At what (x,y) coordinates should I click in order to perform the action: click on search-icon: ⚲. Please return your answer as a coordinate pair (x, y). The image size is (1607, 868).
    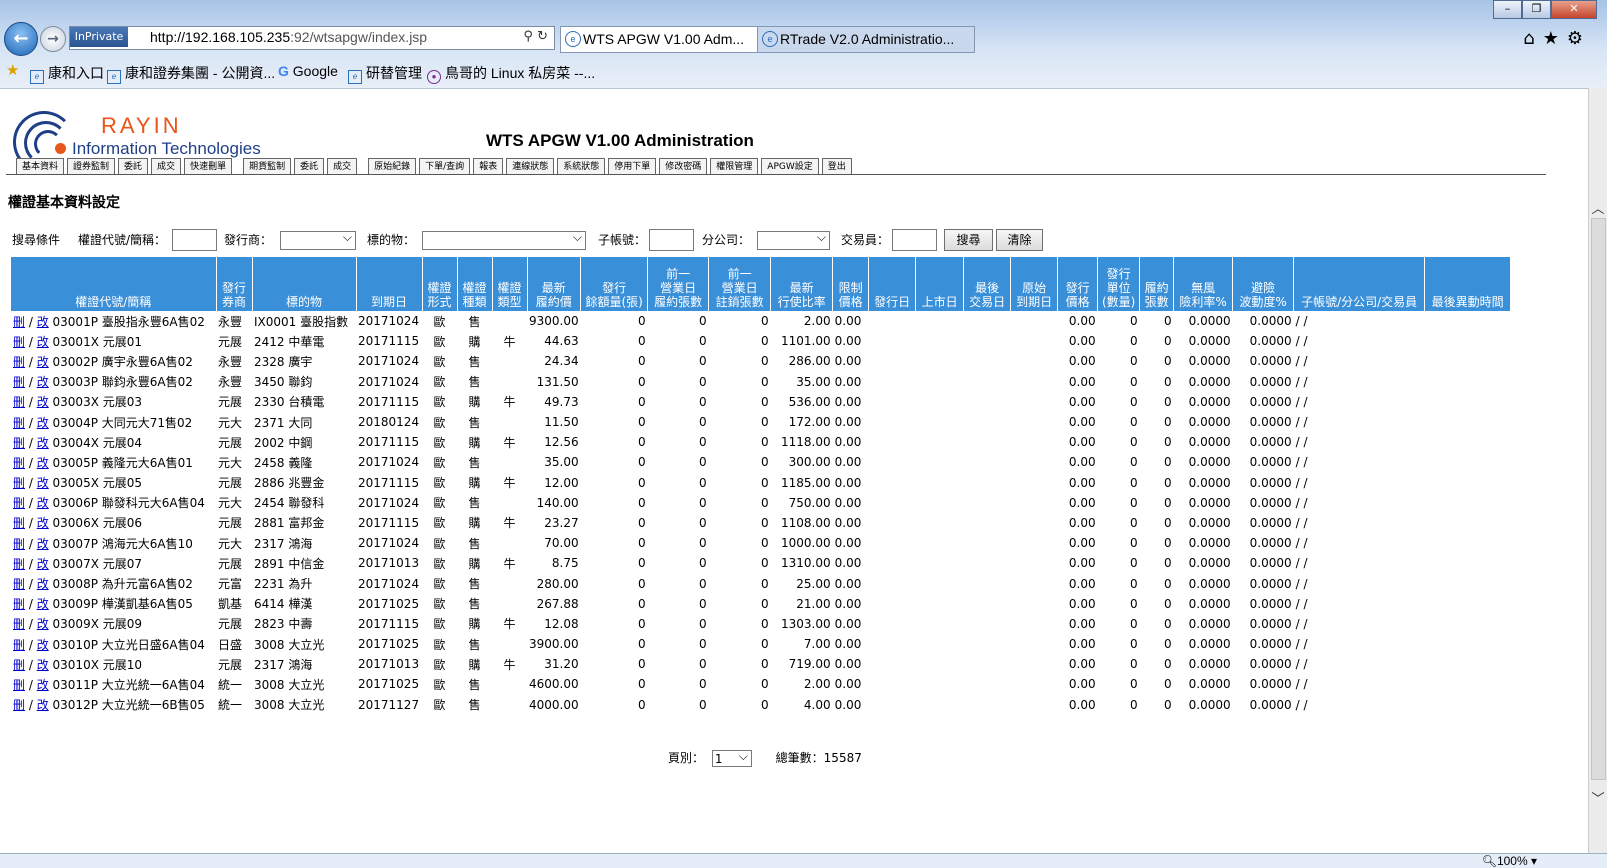
    Looking at the image, I should click on (528, 36).